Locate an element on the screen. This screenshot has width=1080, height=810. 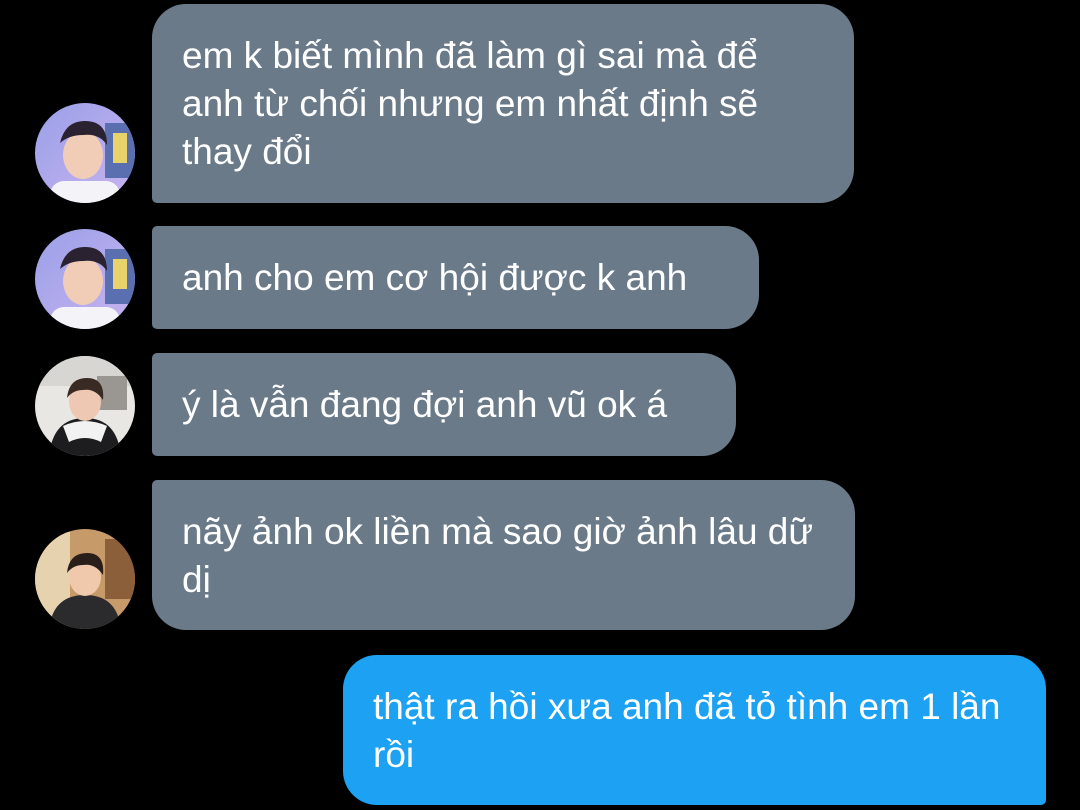
message-bubble-2: anh cho em cơ hội được k anh is located at coordinates (455, 277).